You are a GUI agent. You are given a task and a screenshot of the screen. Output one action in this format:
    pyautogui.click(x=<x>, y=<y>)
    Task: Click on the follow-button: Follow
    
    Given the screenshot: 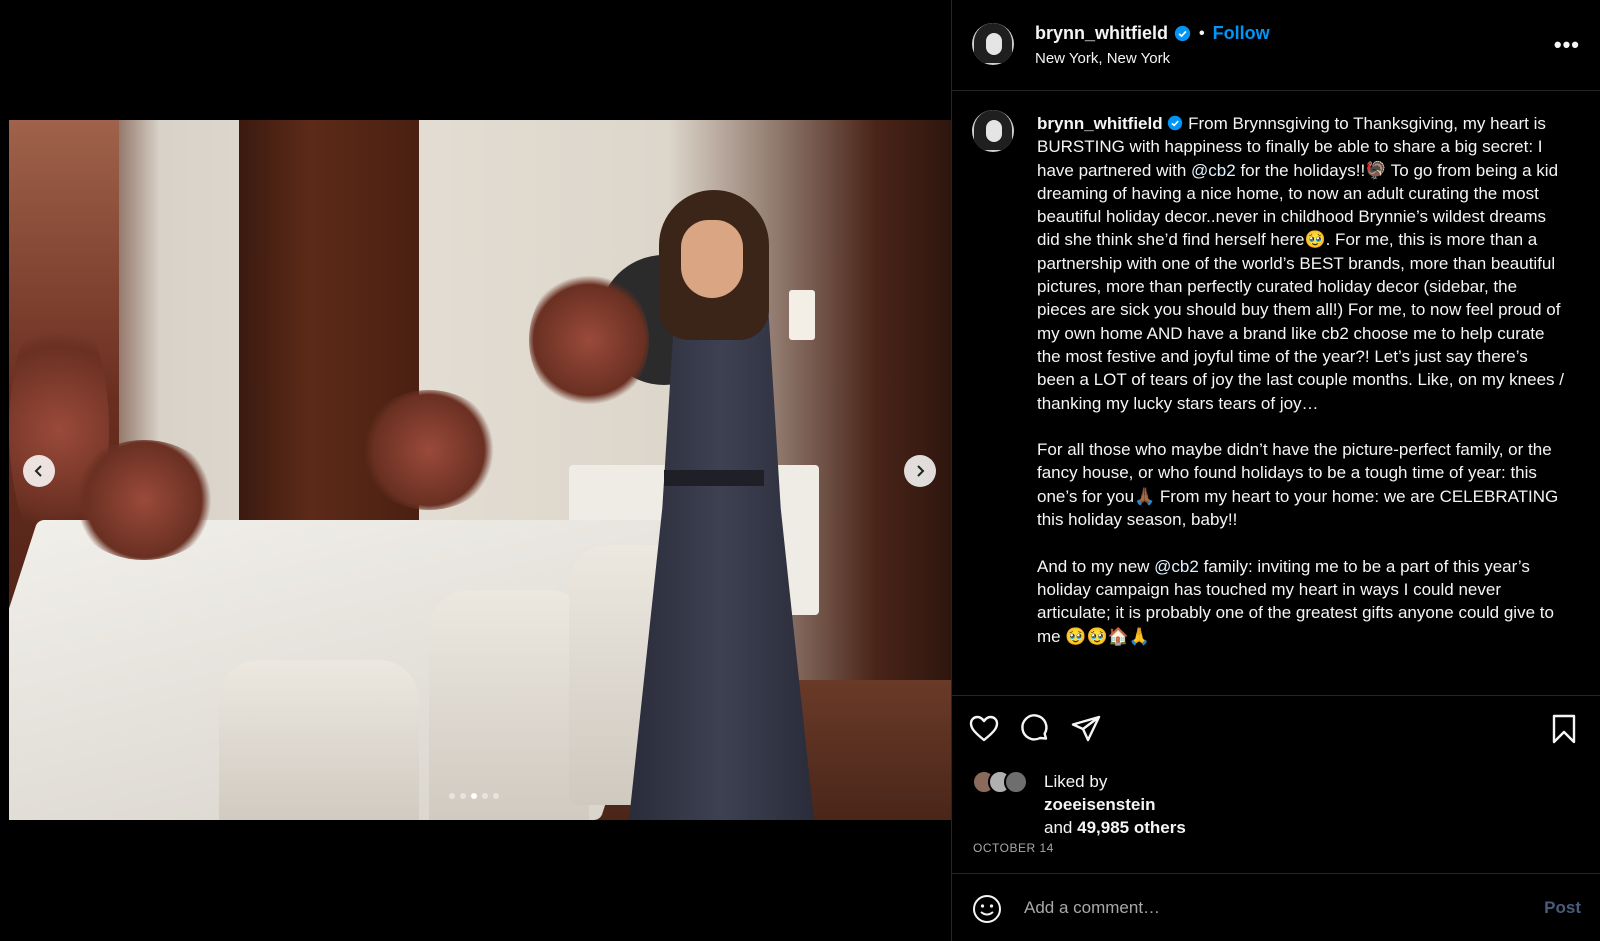 What is the action you would take?
    pyautogui.click(x=1241, y=33)
    